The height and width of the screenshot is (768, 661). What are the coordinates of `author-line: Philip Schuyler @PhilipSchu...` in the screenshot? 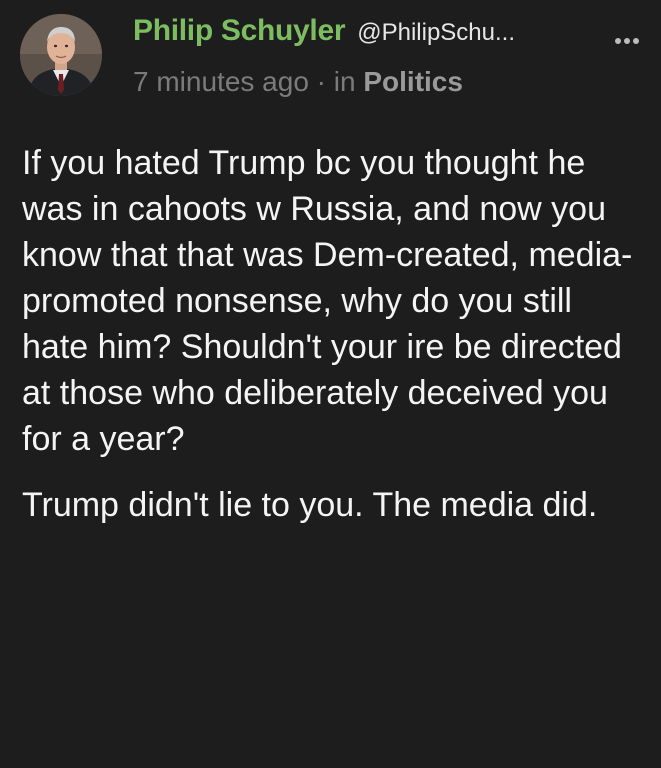 It's located at (388, 34).